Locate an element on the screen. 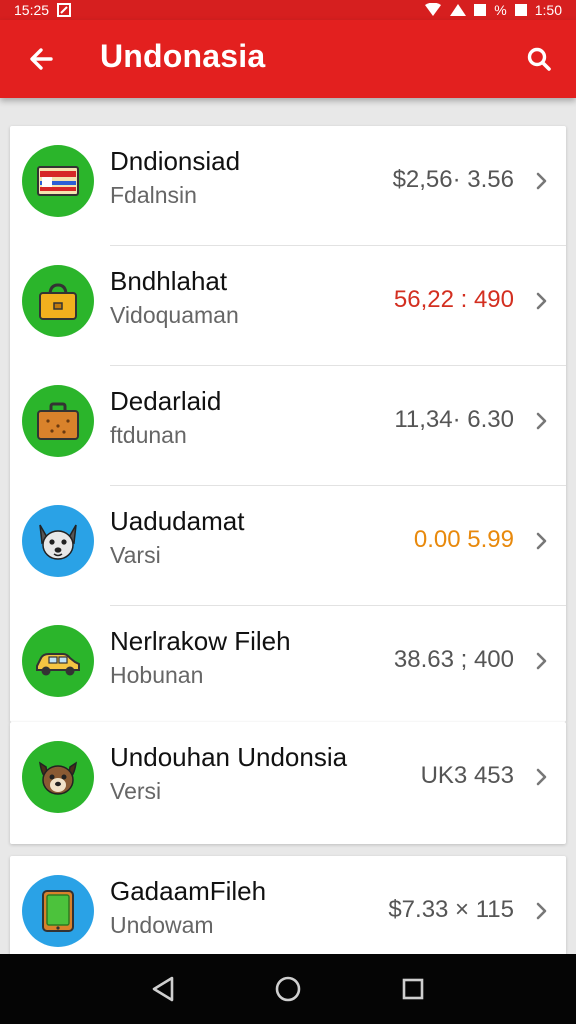 This screenshot has width=576, height=1024. car-icon is located at coordinates (58, 661).